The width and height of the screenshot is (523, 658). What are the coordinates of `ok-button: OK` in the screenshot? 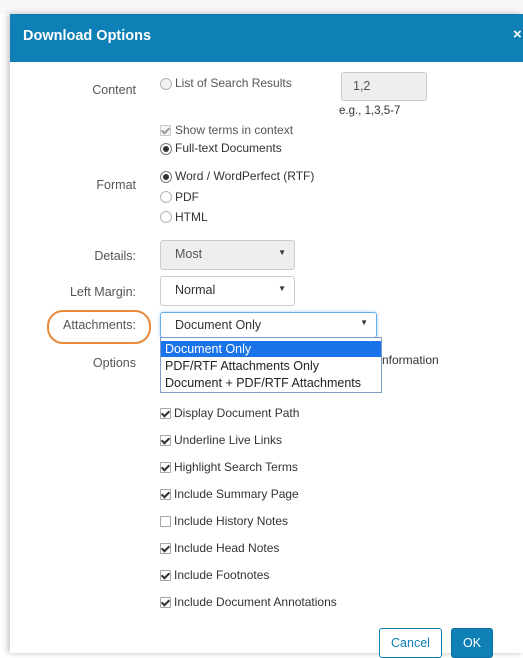 It's located at (472, 643).